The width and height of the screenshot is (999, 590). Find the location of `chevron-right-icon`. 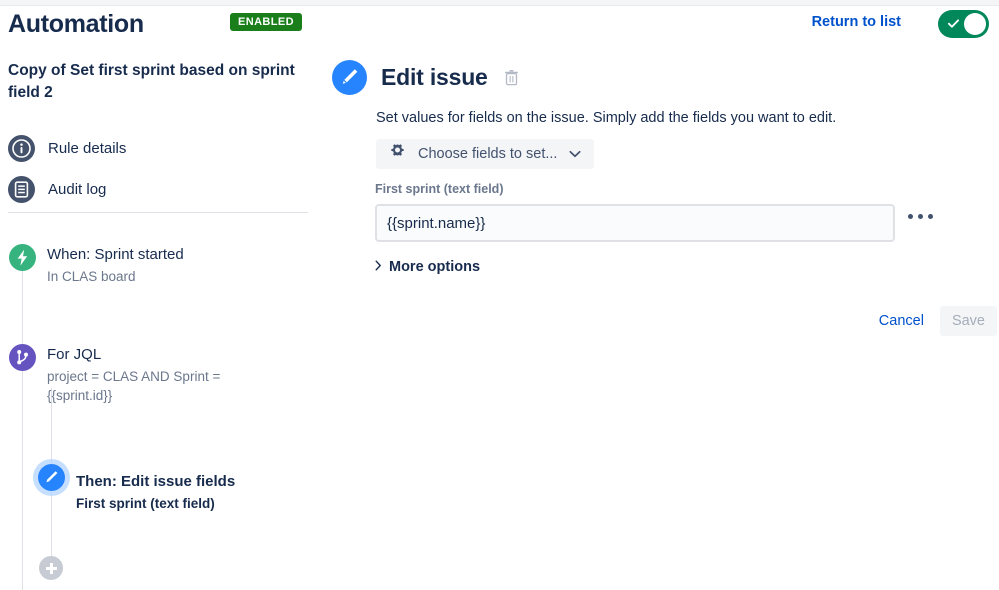

chevron-right-icon is located at coordinates (378, 267).